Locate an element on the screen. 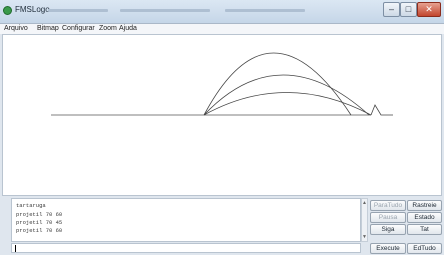 The width and height of the screenshot is (444, 255). history-line: tartaruga is located at coordinates (31, 205).